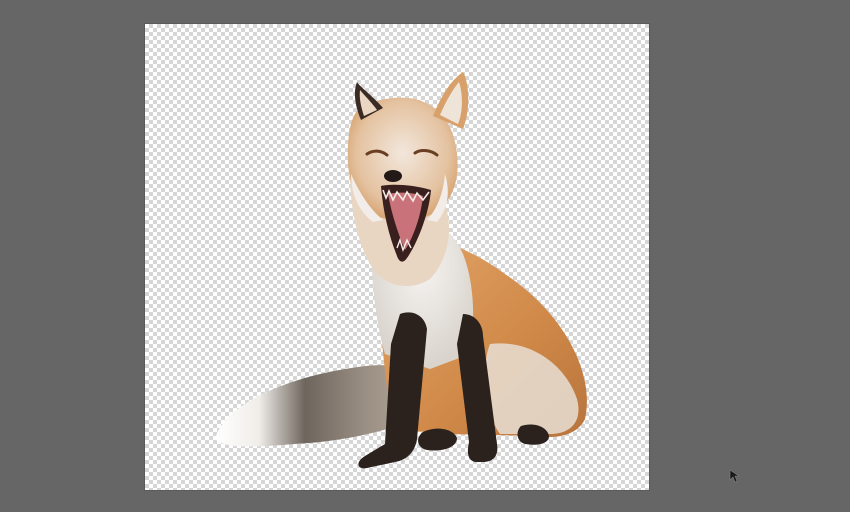  What do you see at coordinates (437, 439) in the screenshot?
I see `fox-rear-paw` at bounding box center [437, 439].